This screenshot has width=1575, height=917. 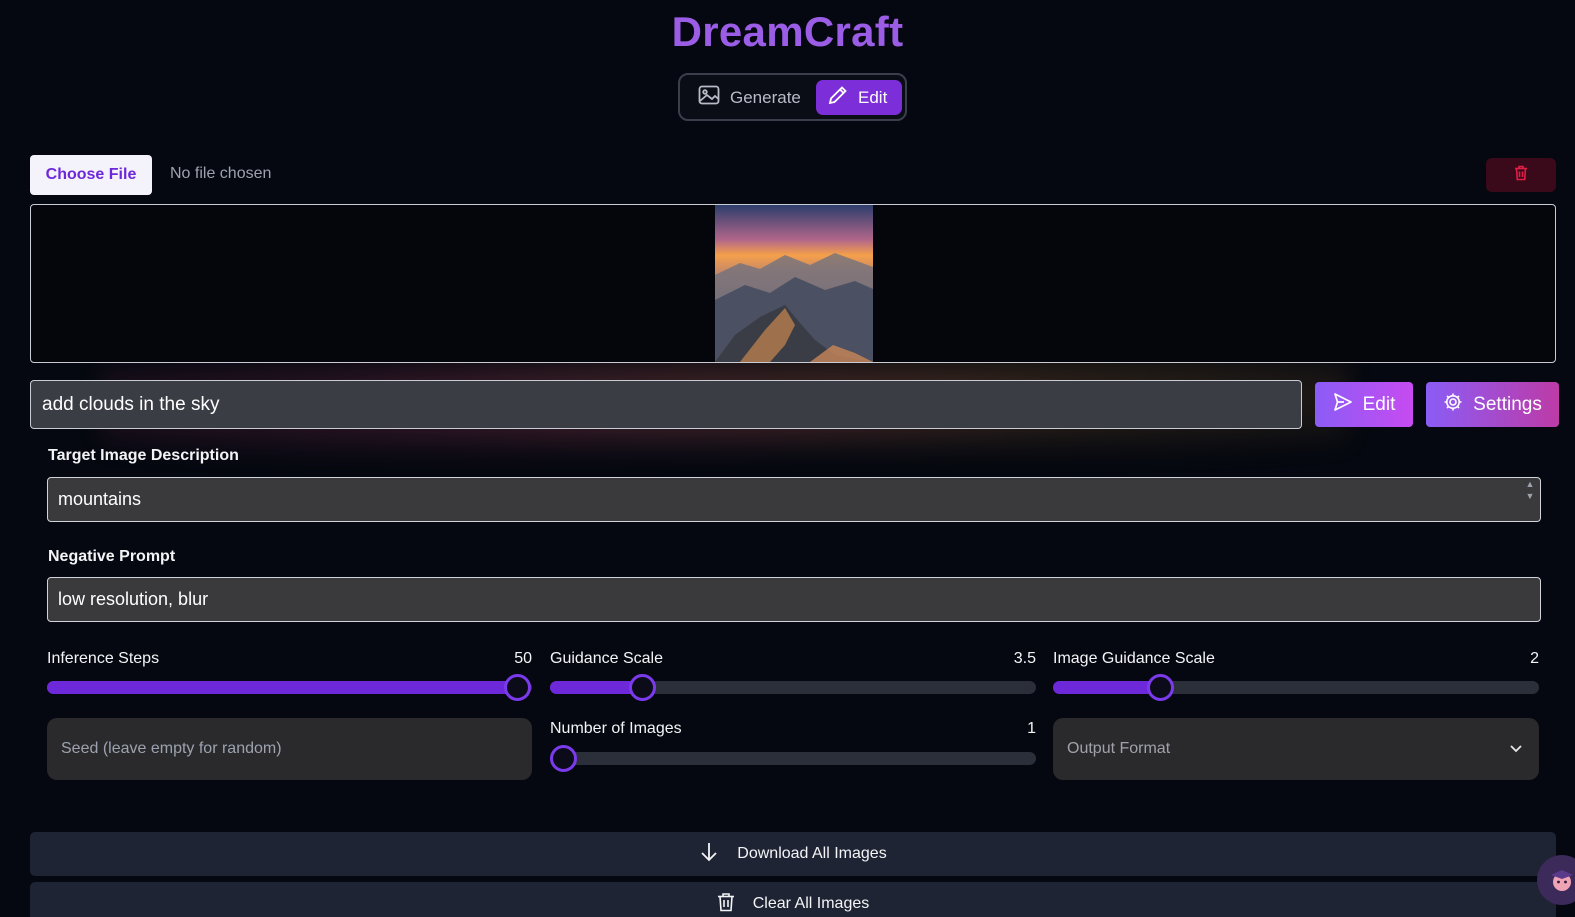 What do you see at coordinates (838, 97) in the screenshot?
I see `pencil-icon` at bounding box center [838, 97].